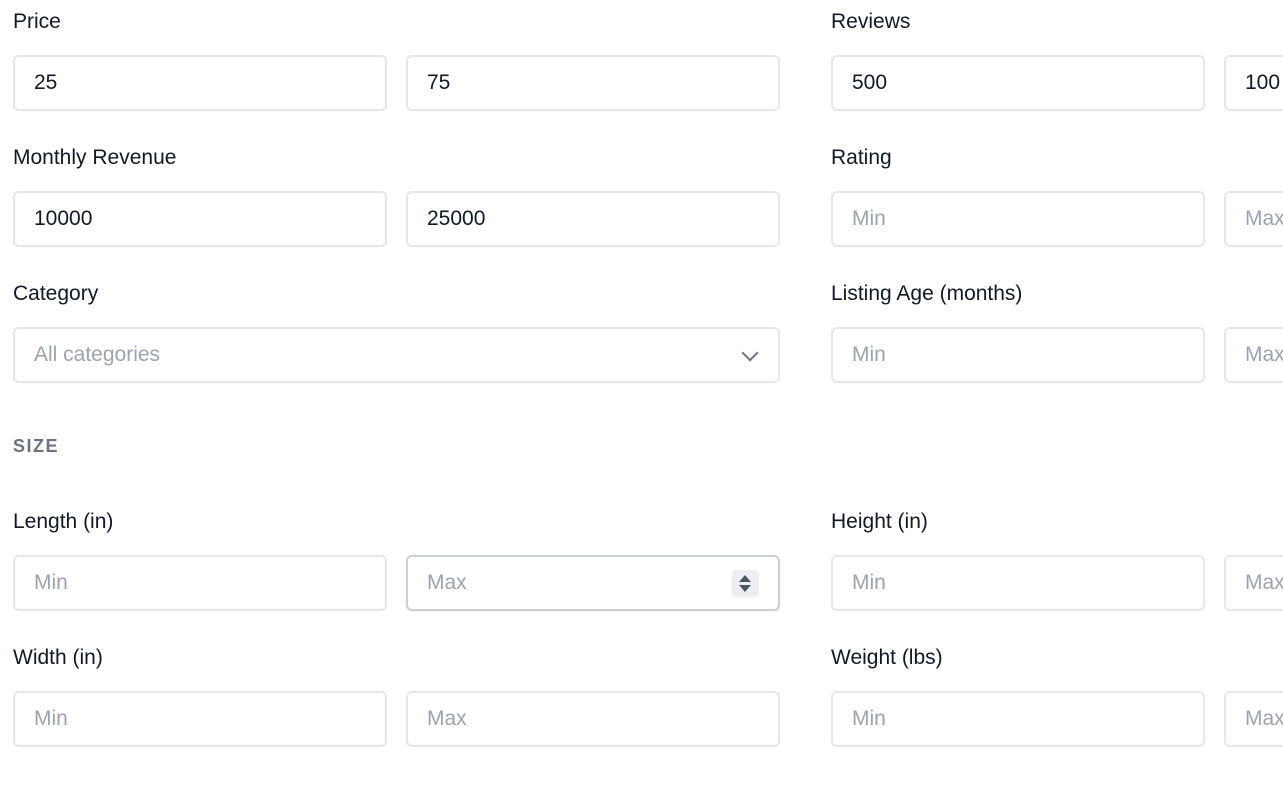  Describe the element at coordinates (593, 719) in the screenshot. I see `width-max-input` at that location.